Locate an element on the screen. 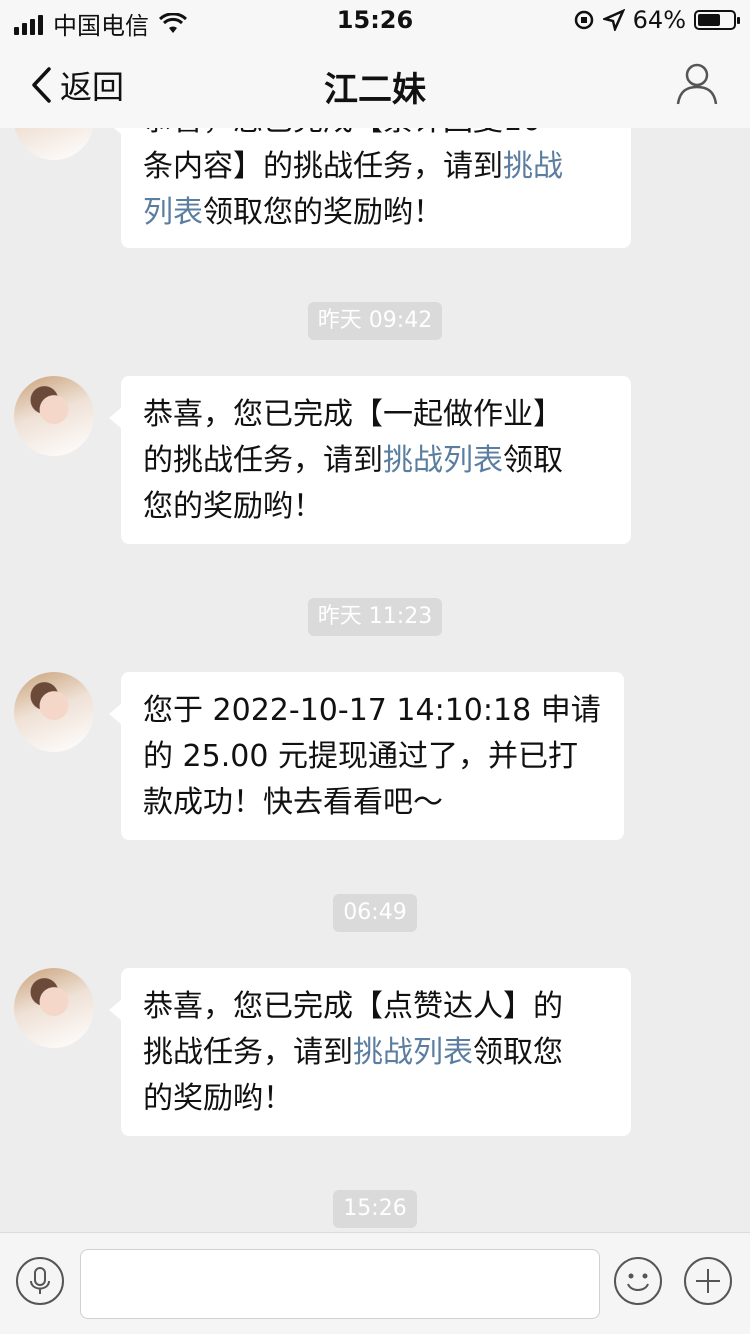 This screenshot has width=750, height=1334. emoji-button is located at coordinates (638, 1281).